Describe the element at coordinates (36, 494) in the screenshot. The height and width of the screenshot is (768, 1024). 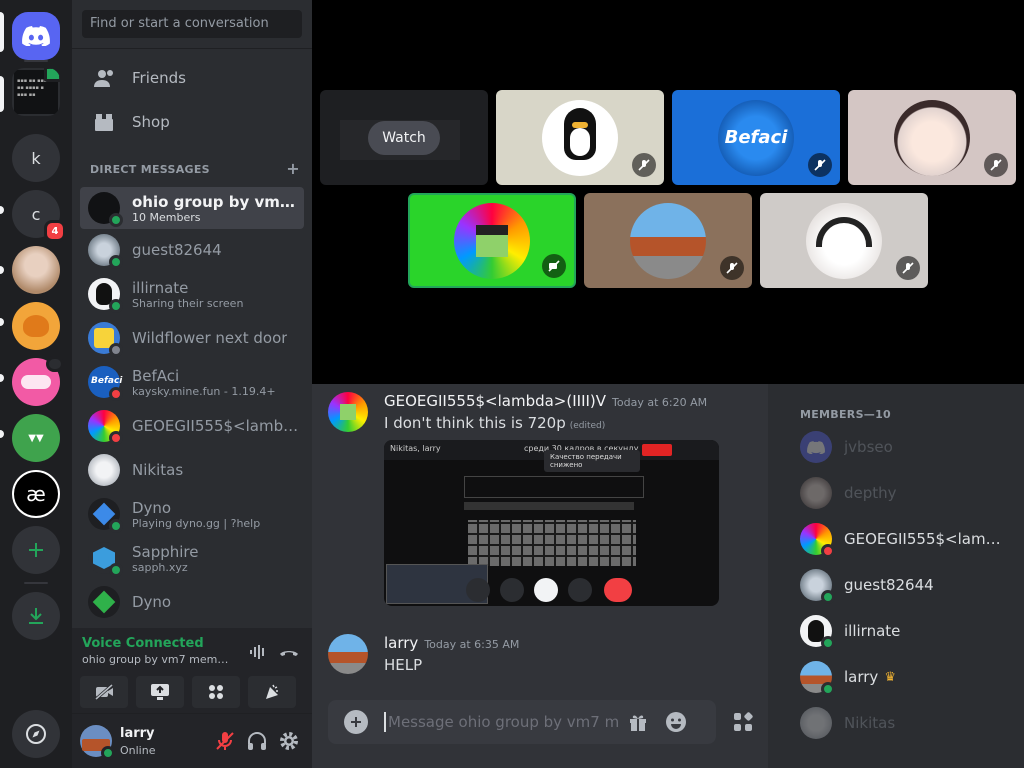
I see `server-ae: æ` at that location.